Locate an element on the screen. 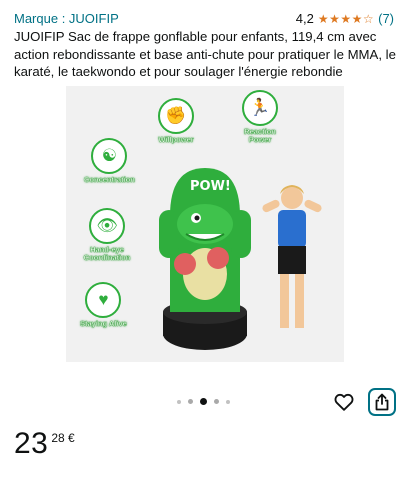 The image size is (406, 480). heart-pulse-icon: ♥ is located at coordinates (103, 300).